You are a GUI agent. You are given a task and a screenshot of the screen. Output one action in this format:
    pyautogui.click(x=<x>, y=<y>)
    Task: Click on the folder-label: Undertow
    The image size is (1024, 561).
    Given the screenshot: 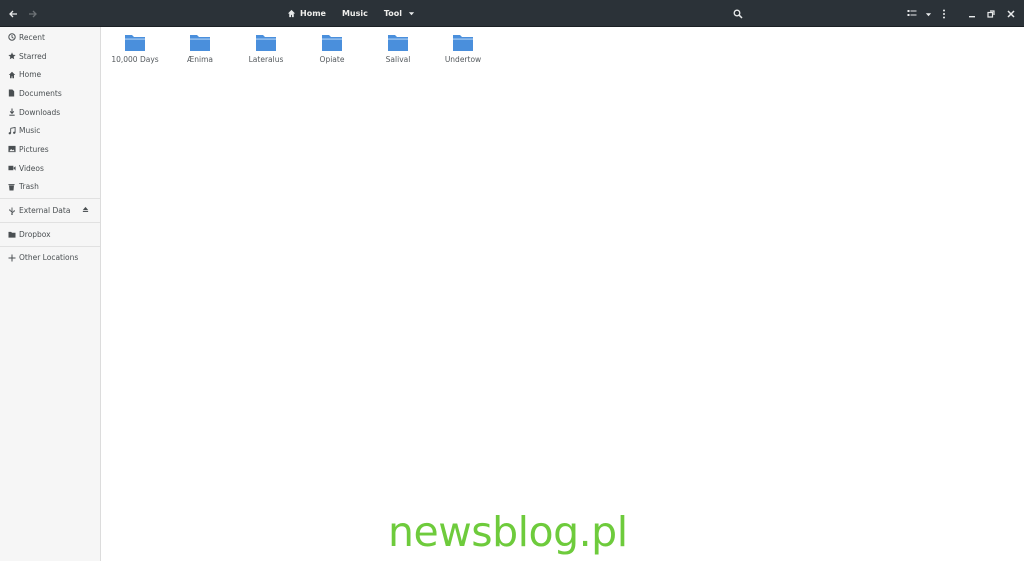 What is the action you would take?
    pyautogui.click(x=463, y=59)
    